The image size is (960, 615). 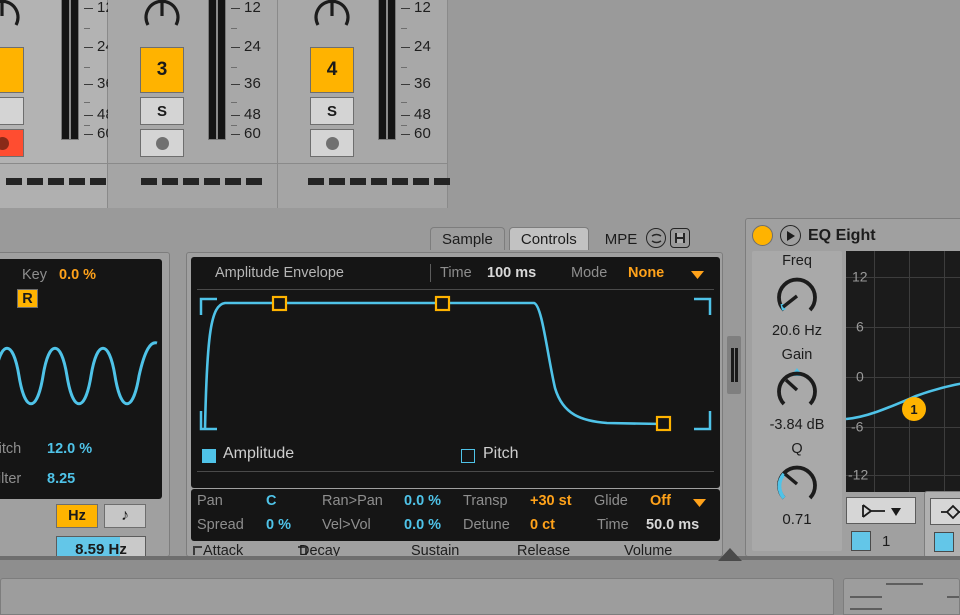 I want to click on gain-label: Gain, so click(x=797, y=355).